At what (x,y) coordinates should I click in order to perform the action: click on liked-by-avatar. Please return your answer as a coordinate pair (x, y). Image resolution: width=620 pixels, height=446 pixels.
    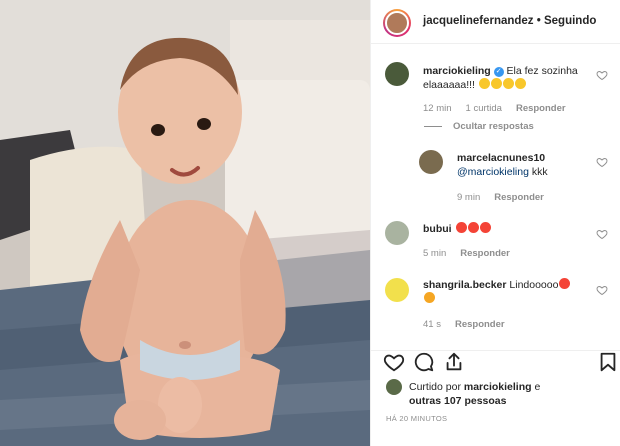
    Looking at the image, I should click on (394, 387).